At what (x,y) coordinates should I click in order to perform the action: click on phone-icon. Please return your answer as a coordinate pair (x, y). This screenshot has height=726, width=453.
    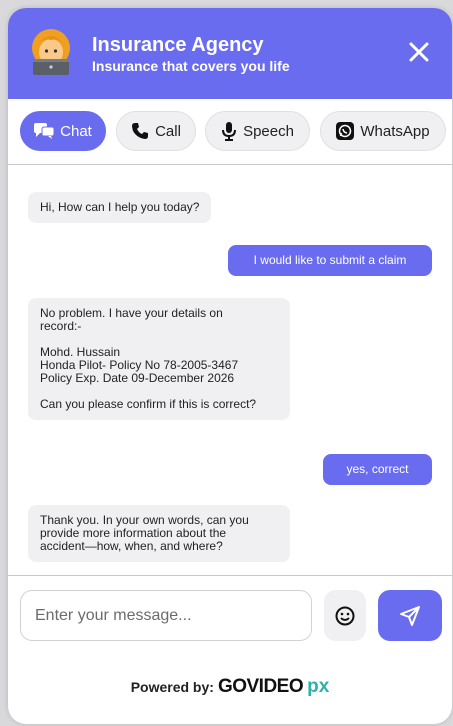
    Looking at the image, I should click on (140, 131).